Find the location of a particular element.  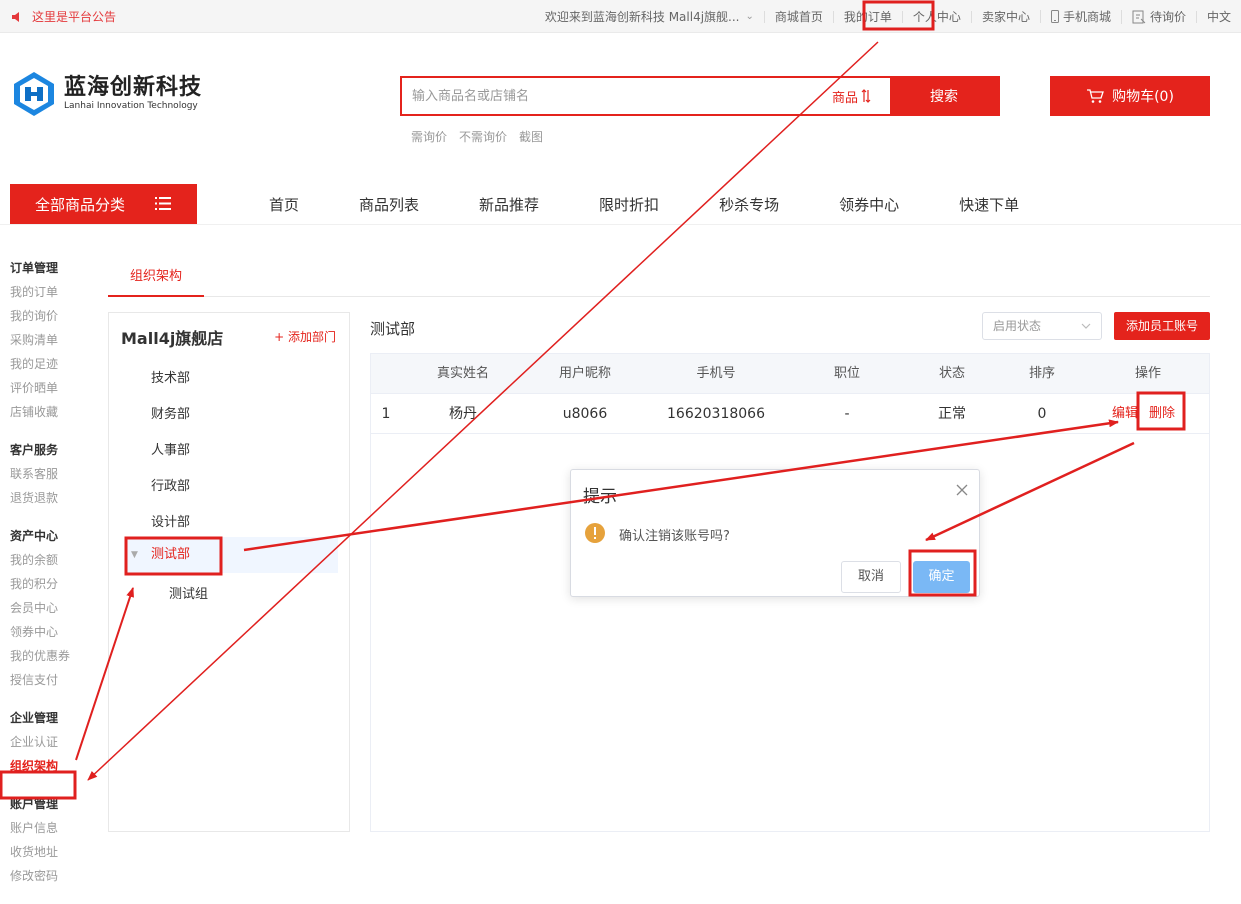

hot-keyword: 不需询价 is located at coordinates (483, 136).